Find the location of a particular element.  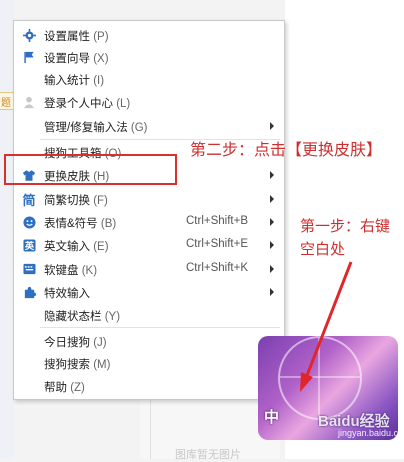

menu-item-manage-repair: 管理/修复输入法 (G) is located at coordinates (149, 126).